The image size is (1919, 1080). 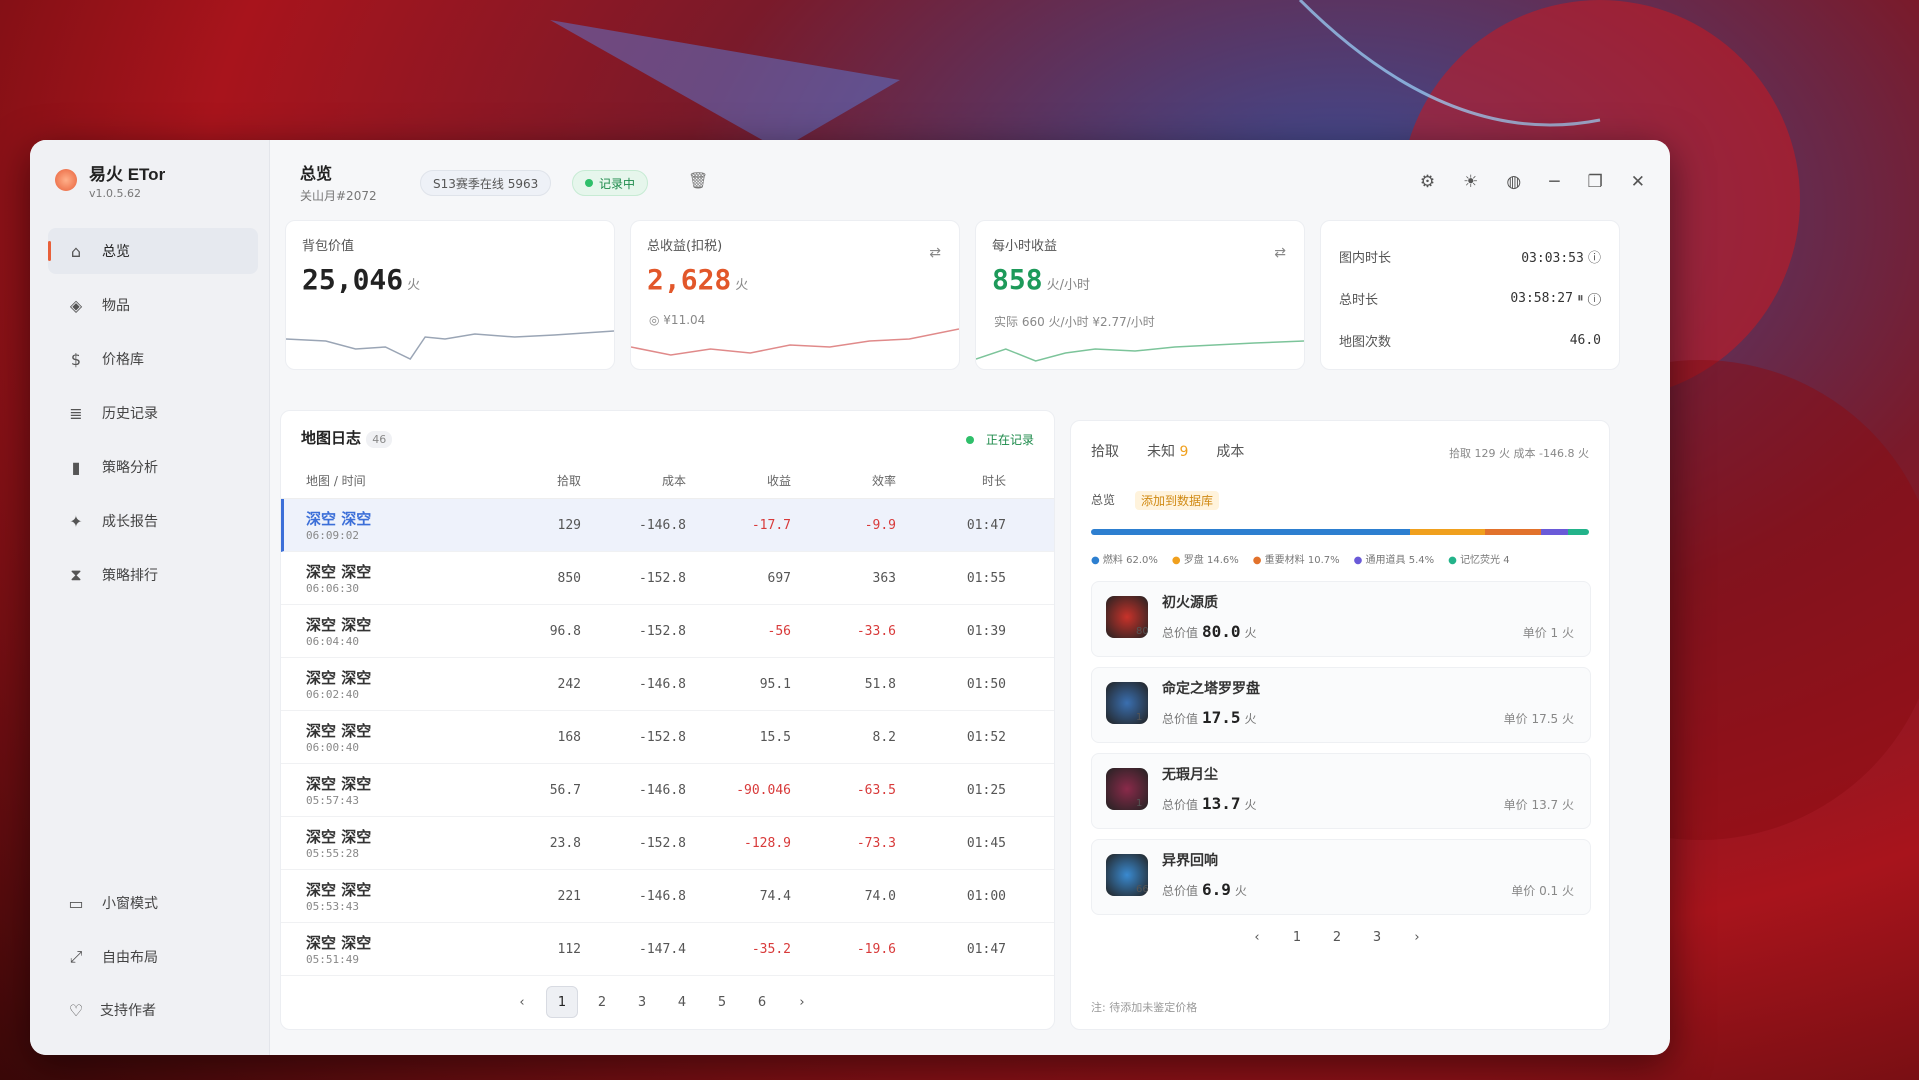 What do you see at coordinates (1554, 182) in the screenshot?
I see `minimize-button: ─` at bounding box center [1554, 182].